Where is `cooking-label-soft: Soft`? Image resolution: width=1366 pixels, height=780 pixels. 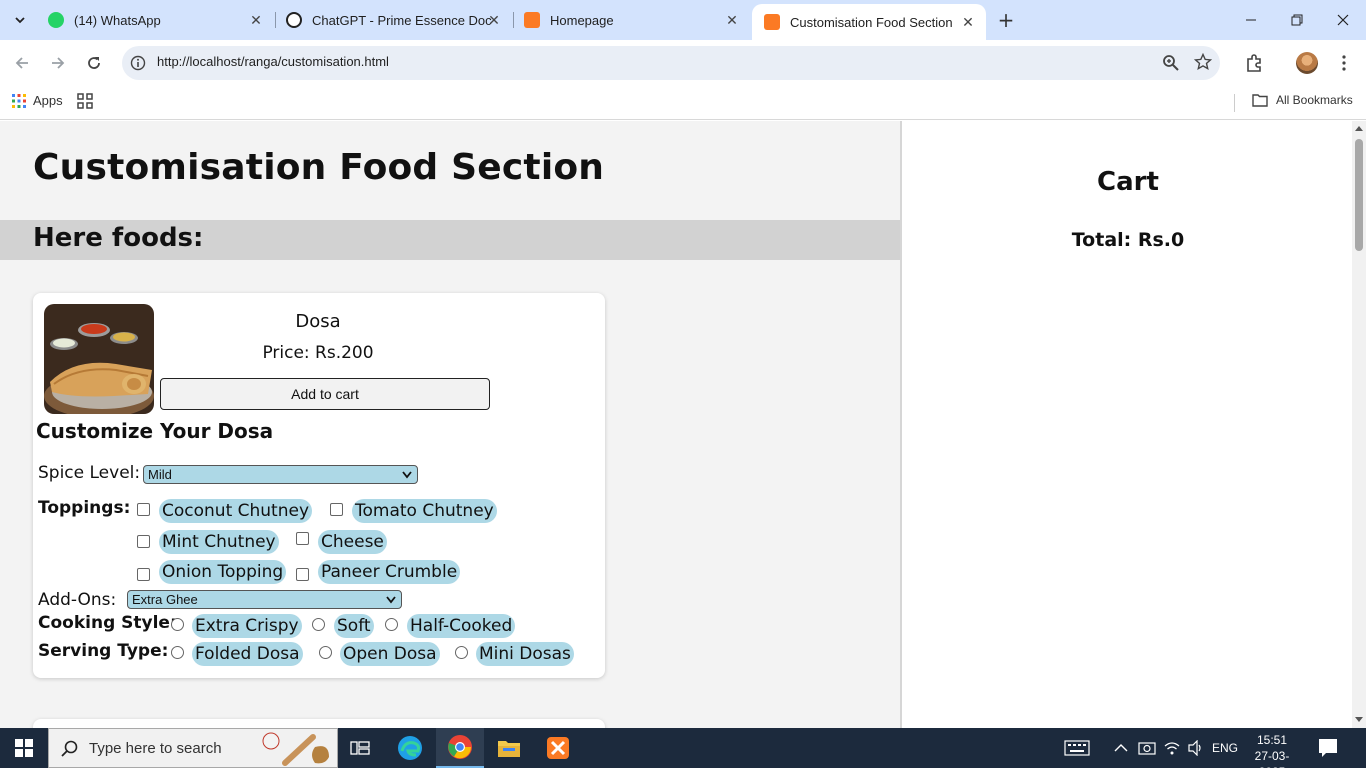
cooking-label-soft: Soft is located at coordinates (354, 626).